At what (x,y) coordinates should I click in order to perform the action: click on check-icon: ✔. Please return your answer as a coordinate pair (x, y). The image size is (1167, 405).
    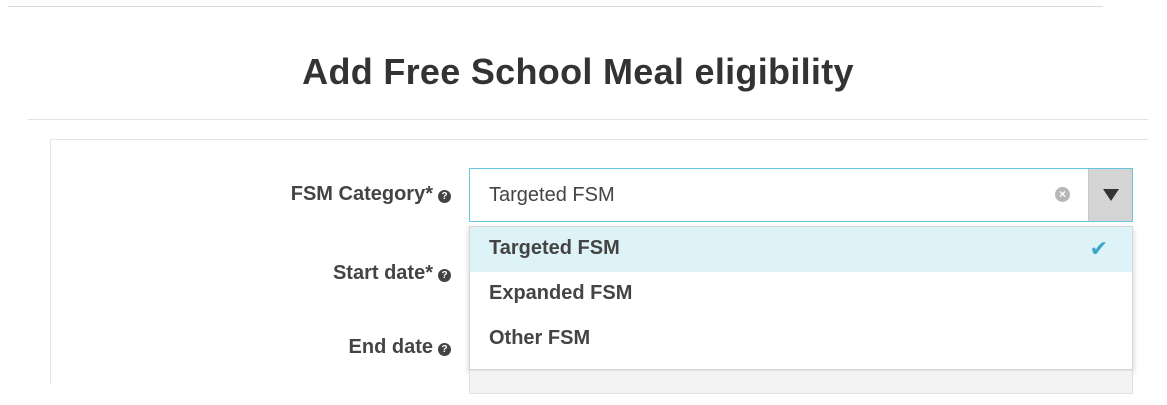
    Looking at the image, I should click on (1098, 248).